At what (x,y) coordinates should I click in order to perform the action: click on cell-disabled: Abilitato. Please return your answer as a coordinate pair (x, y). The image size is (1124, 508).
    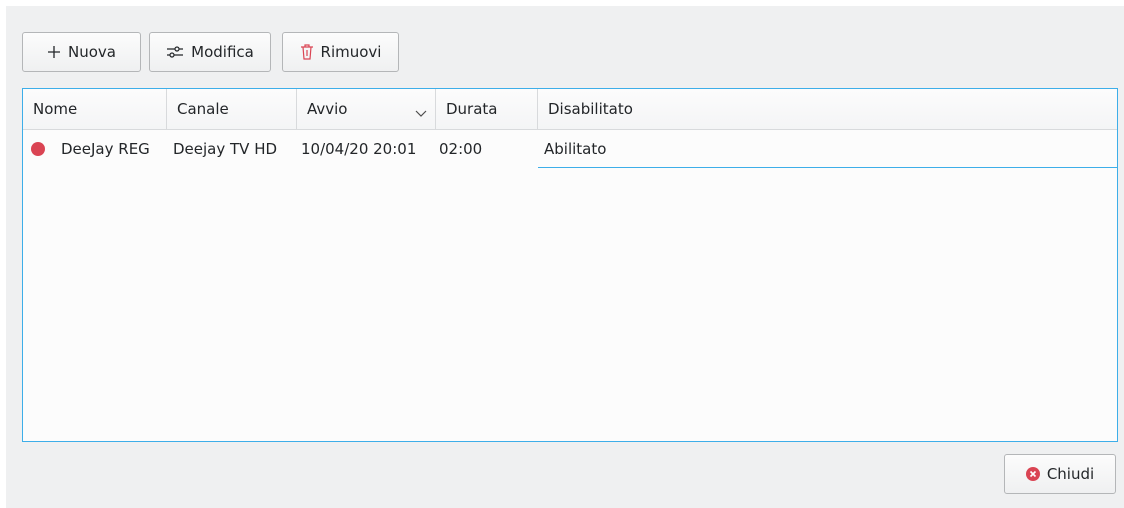
    Looking at the image, I should click on (575, 149).